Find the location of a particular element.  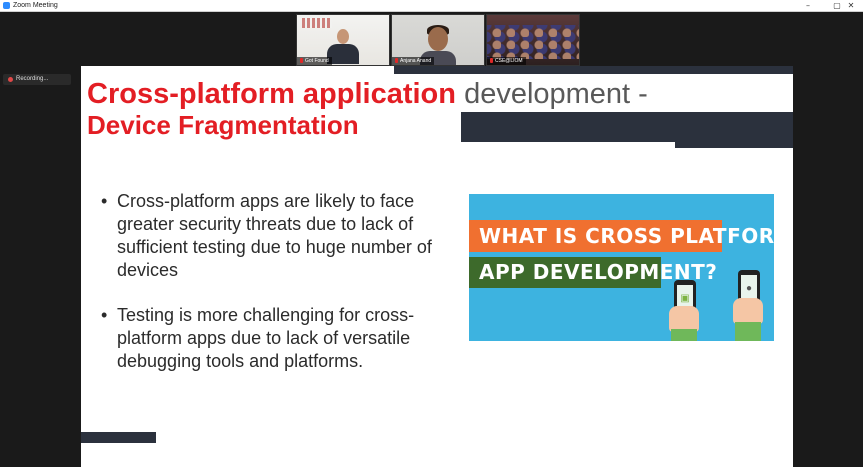

participant-name-label: CSE@LIOM is located at coordinates (506, 61).